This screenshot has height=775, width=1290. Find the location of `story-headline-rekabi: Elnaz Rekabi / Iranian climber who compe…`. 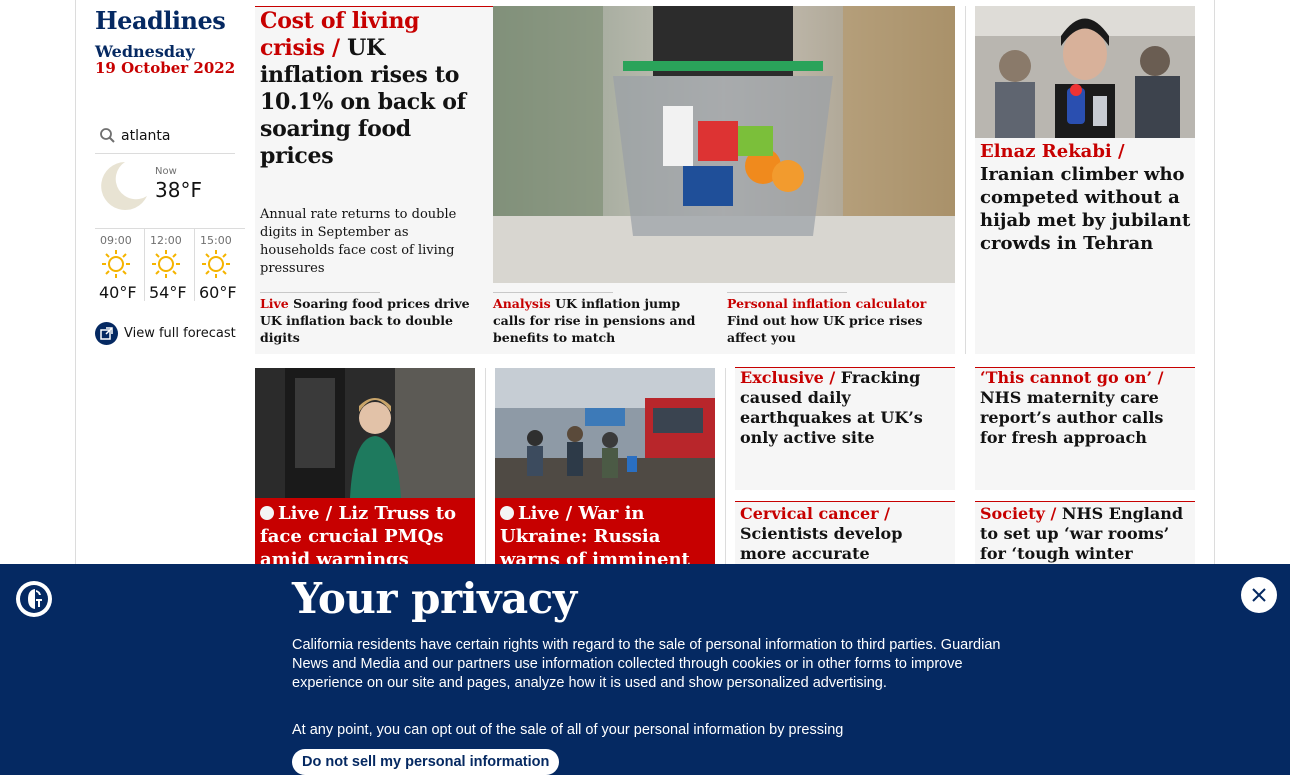

story-headline-rekabi: Elnaz Rekabi / Iranian climber who compe… is located at coordinates (1086, 197).